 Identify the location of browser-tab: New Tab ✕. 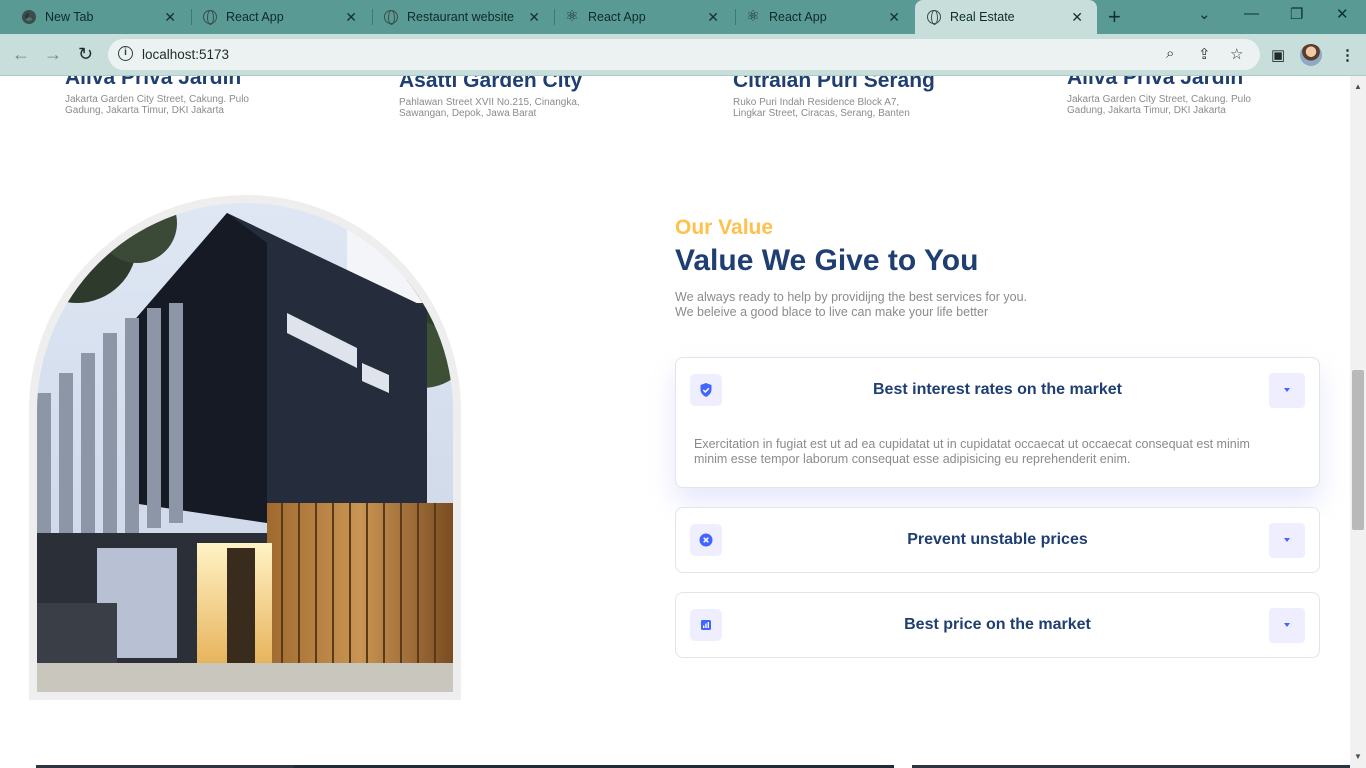
(95, 17).